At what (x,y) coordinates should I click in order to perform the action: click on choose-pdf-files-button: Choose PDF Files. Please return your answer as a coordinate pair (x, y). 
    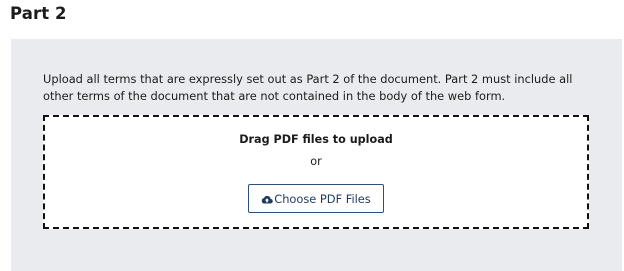
    Looking at the image, I should click on (316, 198).